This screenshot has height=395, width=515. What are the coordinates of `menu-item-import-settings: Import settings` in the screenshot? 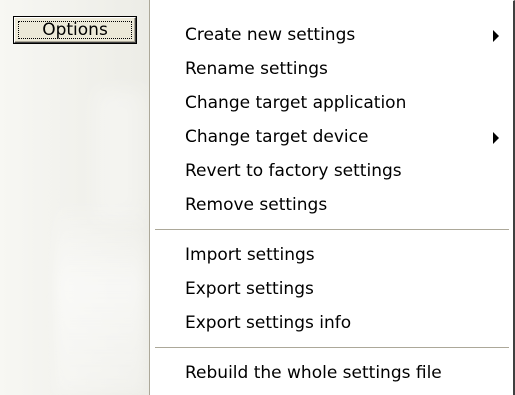 It's located at (332, 255).